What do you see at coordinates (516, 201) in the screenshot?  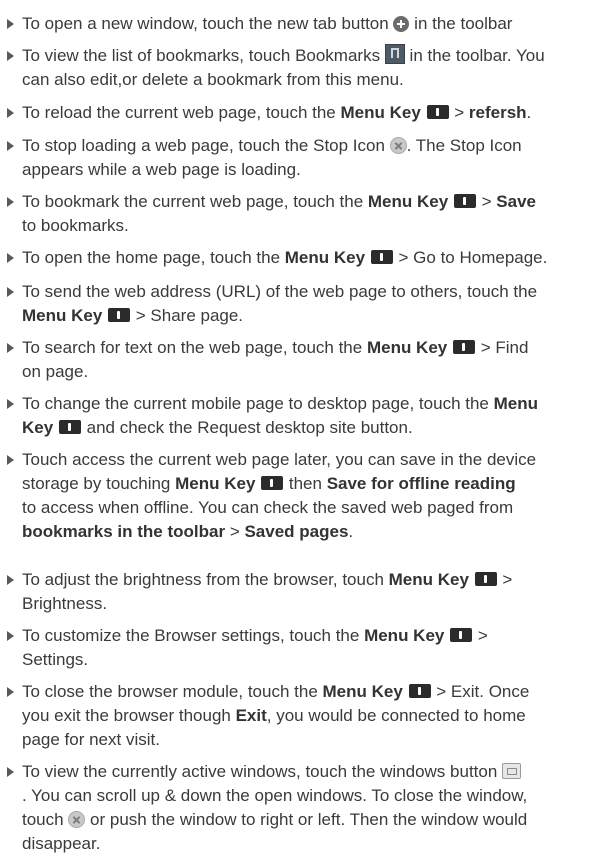 I see `emphasis-text: Save` at bounding box center [516, 201].